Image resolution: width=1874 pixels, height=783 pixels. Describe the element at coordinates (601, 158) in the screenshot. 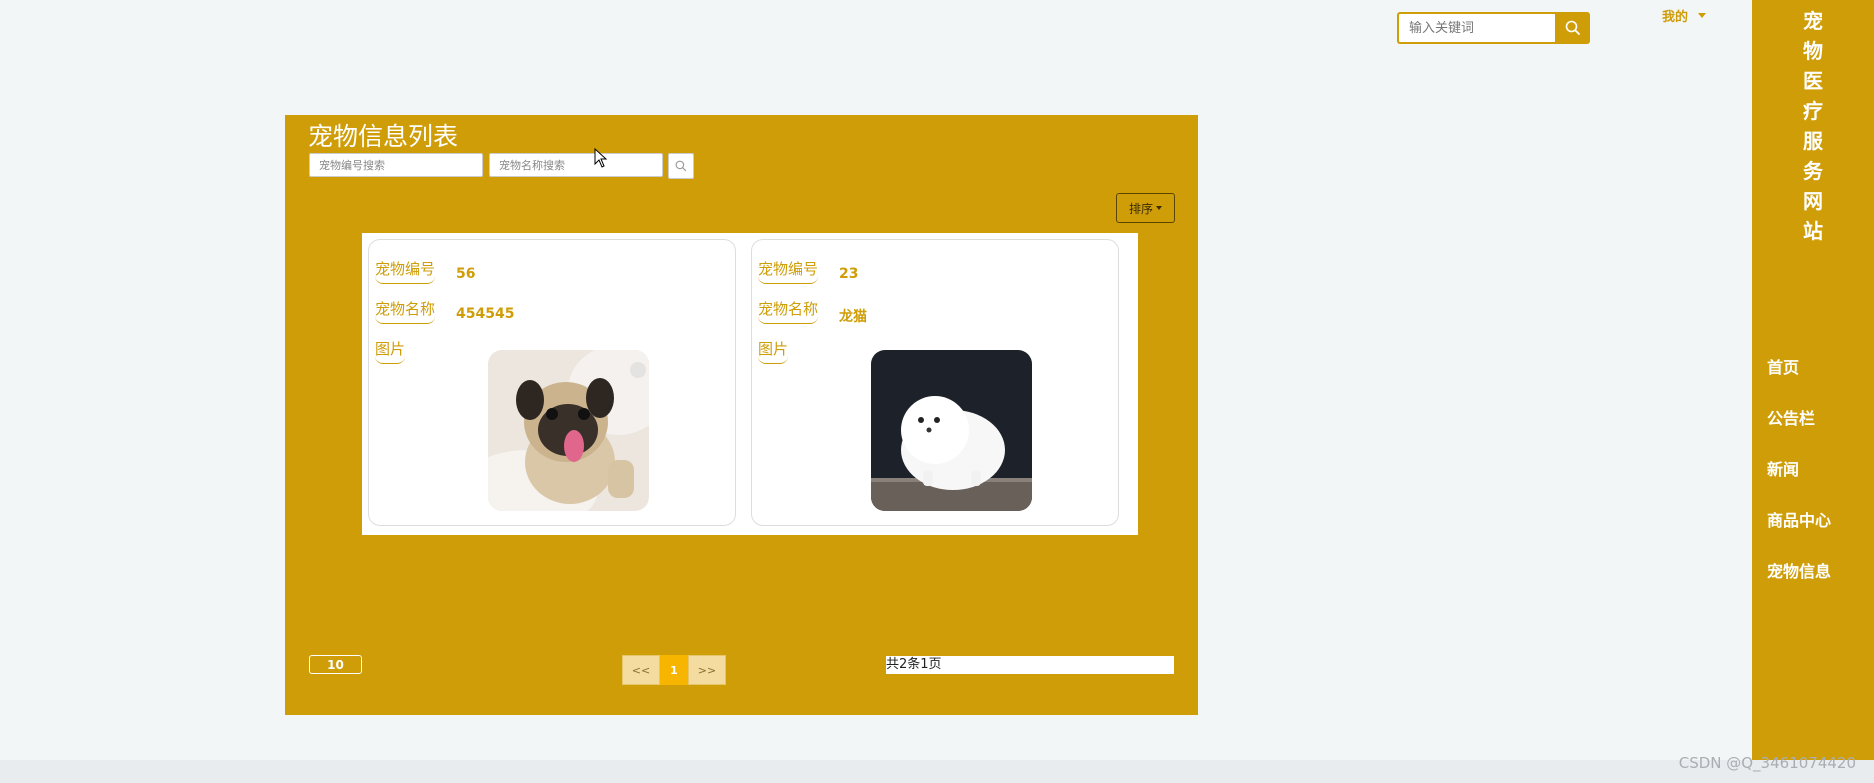

I see `mouse-cursor-icon` at that location.